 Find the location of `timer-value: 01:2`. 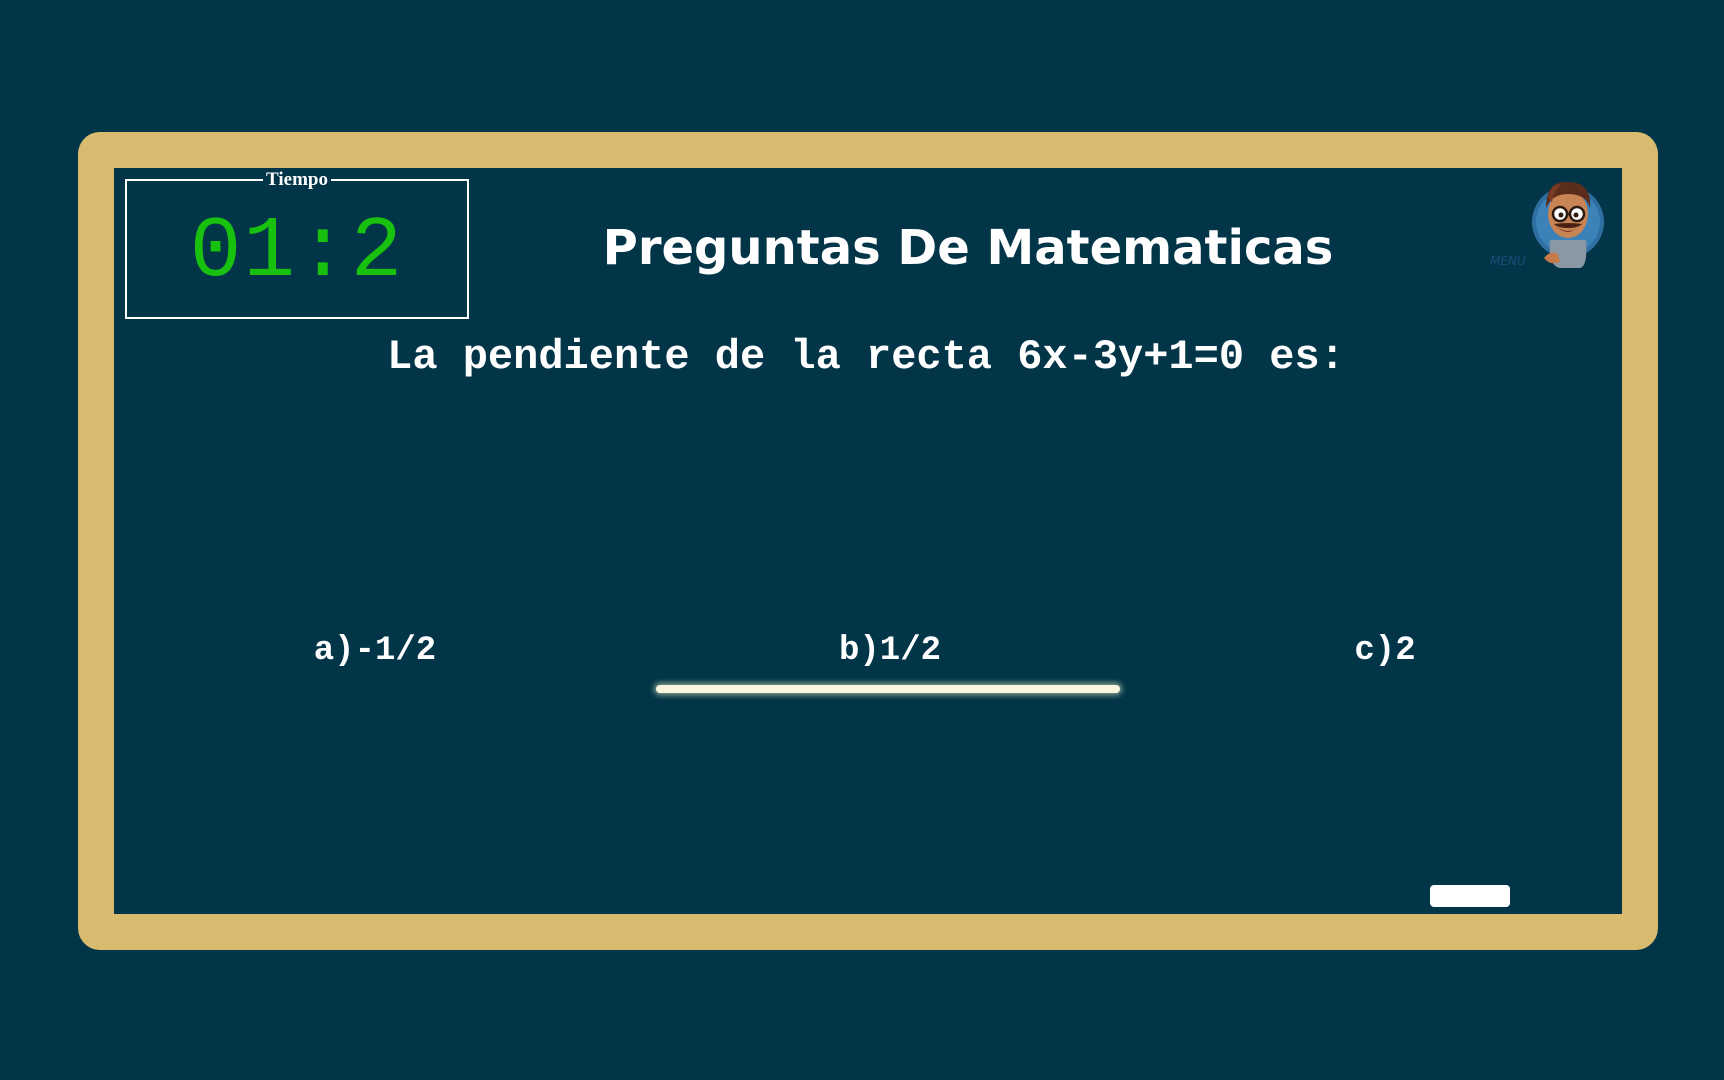

timer-value: 01:2 is located at coordinates (297, 252).